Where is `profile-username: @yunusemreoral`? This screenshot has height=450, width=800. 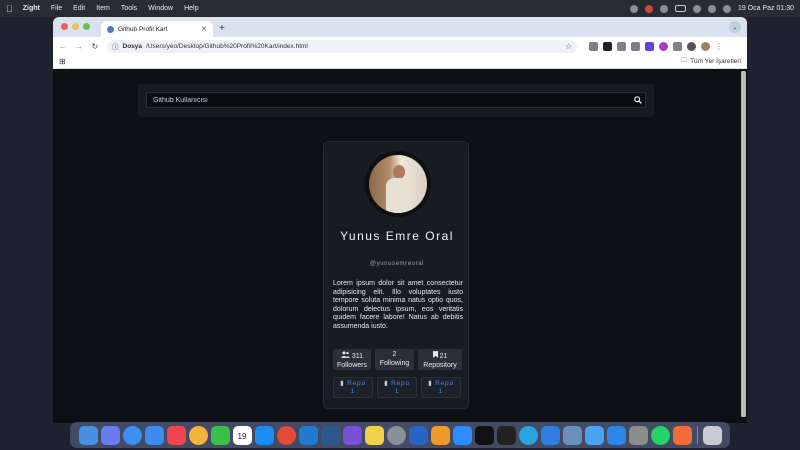 profile-username: @yunusemreoral is located at coordinates (397, 264).